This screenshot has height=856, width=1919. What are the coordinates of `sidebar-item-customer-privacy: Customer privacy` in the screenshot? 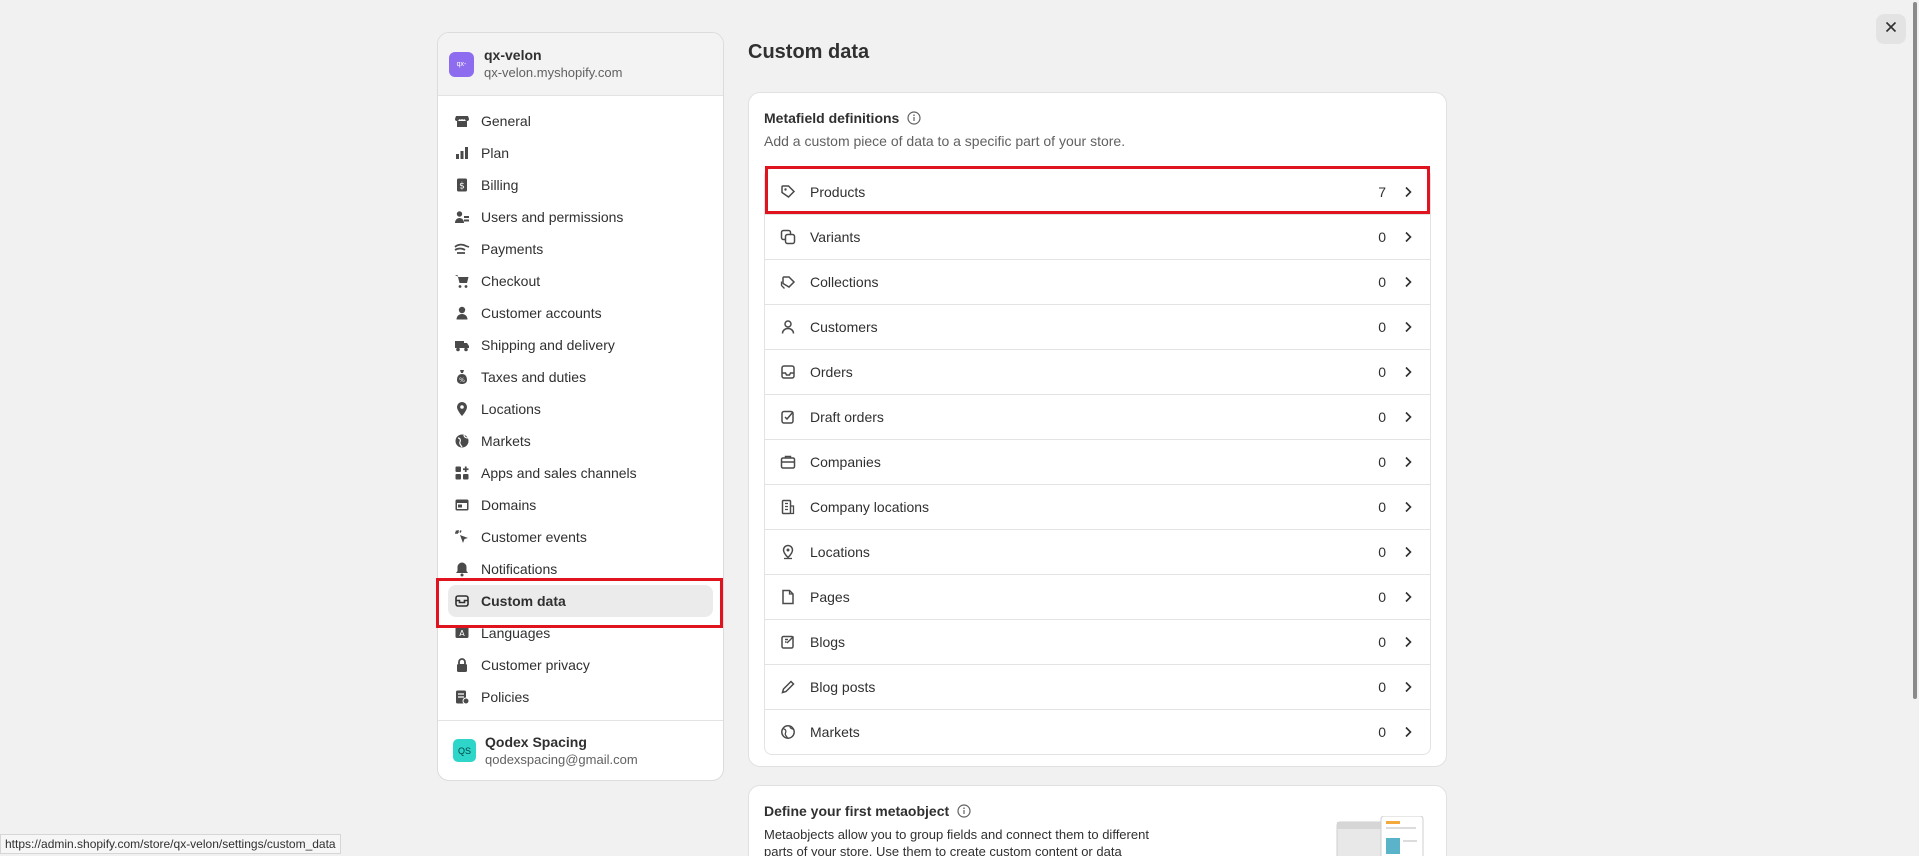 It's located at (580, 665).